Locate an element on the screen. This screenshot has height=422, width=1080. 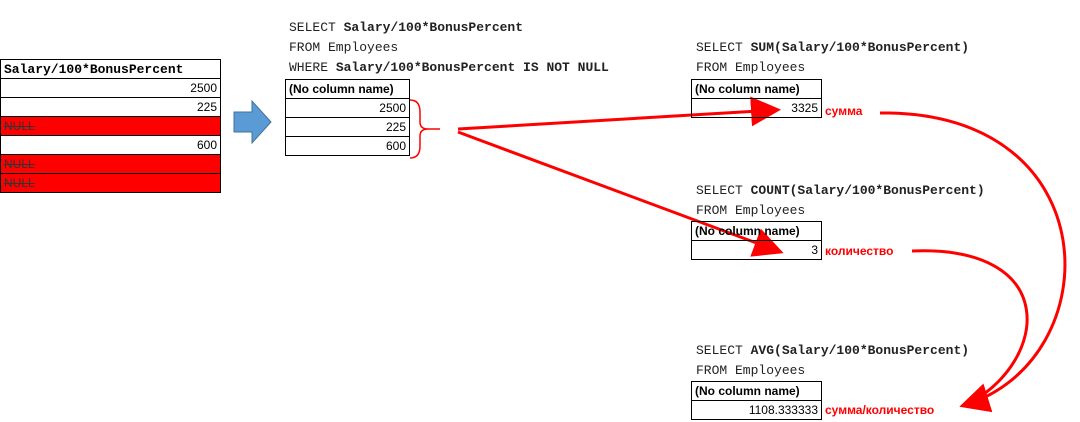
query-where-select: SELECT is located at coordinates (316, 27).